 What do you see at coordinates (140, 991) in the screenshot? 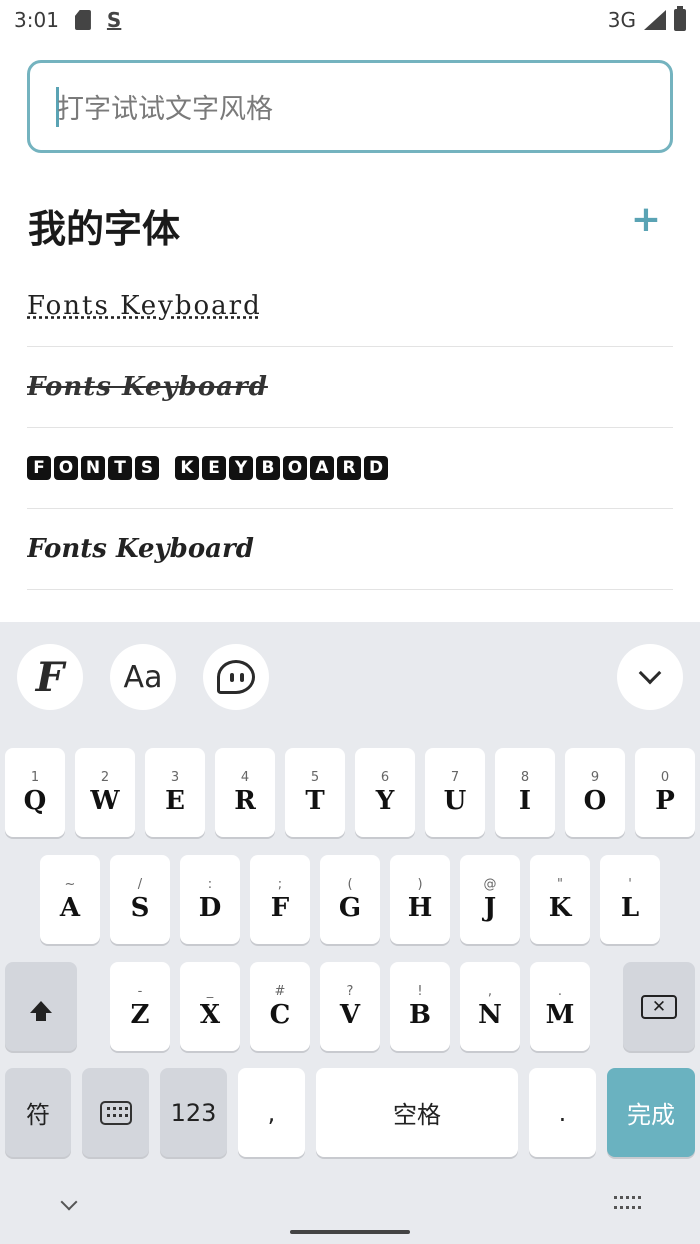
I see `key-hint-label: -` at bounding box center [140, 991].